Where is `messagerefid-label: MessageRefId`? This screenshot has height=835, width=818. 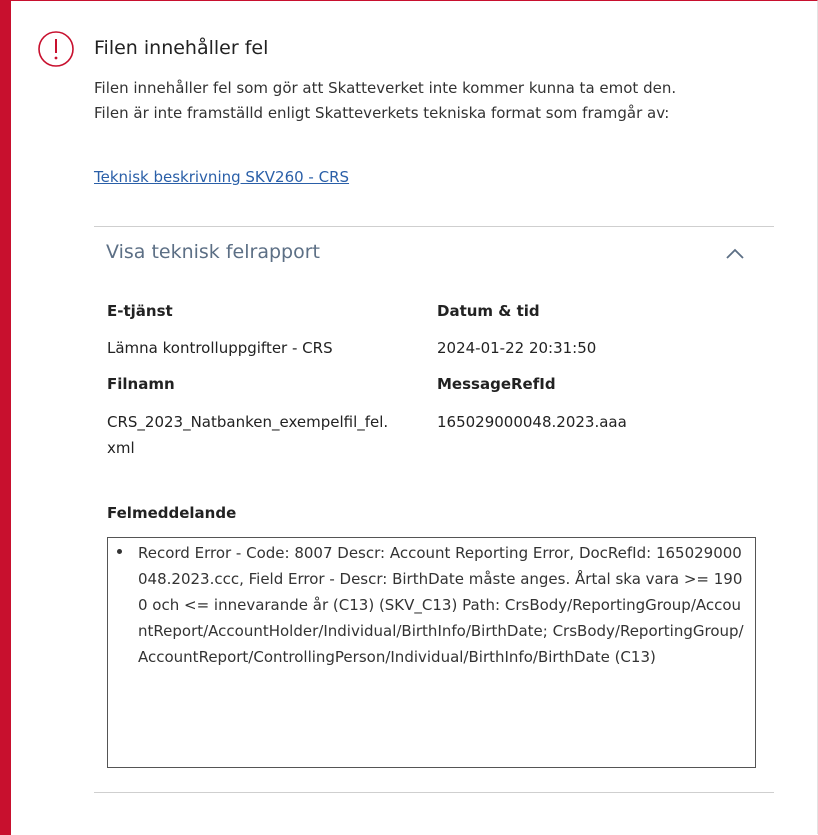 messagerefid-label: MessageRefId is located at coordinates (496, 384).